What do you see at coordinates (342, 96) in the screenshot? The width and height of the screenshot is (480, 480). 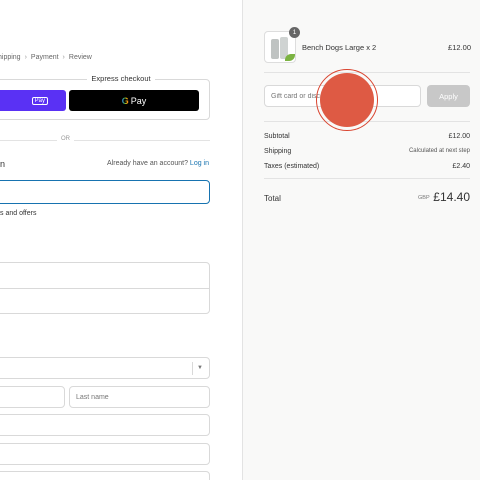 I see `discount-code-input` at bounding box center [342, 96].